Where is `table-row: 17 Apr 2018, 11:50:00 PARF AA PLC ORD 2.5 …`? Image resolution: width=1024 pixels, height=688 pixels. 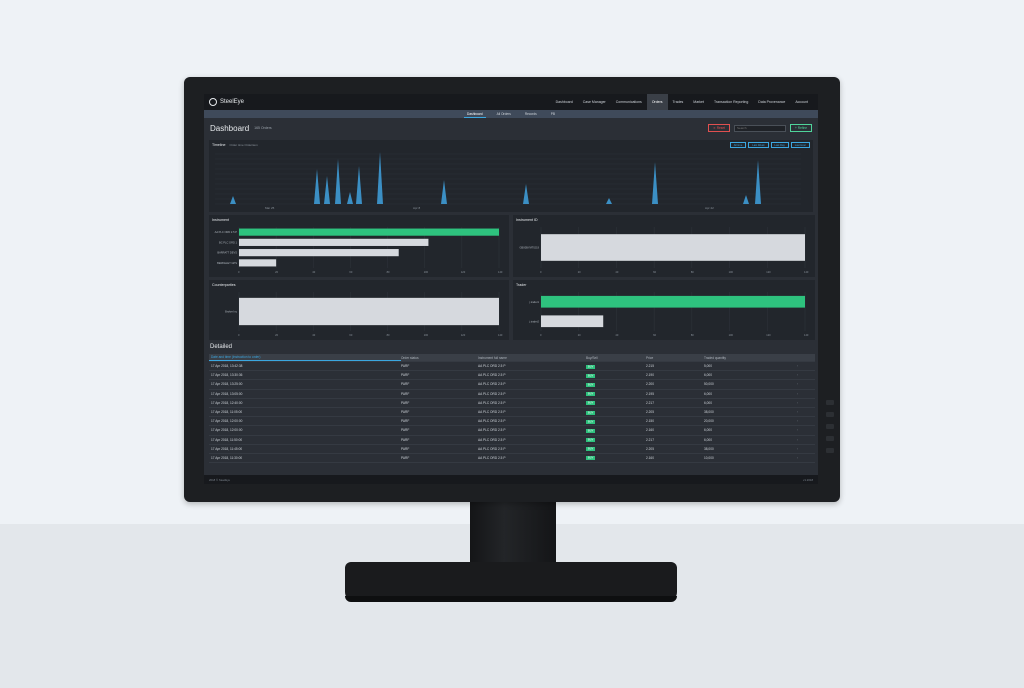
table-row: 17 Apr 2018, 11:50:00 PARF AA PLC ORD 2.5 … is located at coordinates (512, 440).